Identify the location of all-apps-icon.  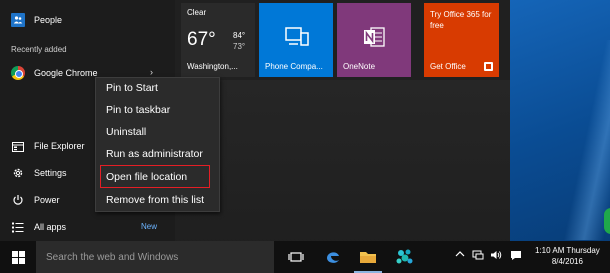
(18, 227).